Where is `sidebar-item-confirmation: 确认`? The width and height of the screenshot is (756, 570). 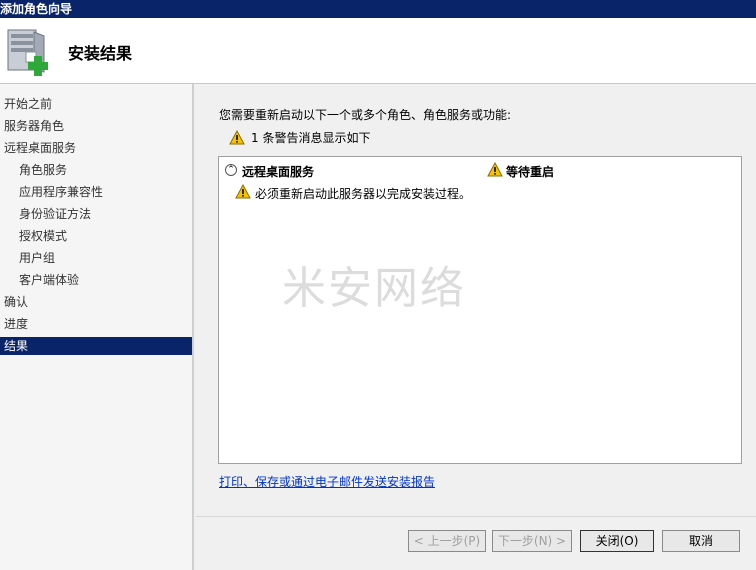
sidebar-item-confirmation: 确认 is located at coordinates (98, 302).